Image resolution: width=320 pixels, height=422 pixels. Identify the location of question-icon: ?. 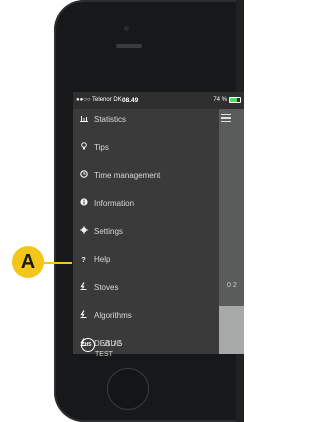
(83, 259).